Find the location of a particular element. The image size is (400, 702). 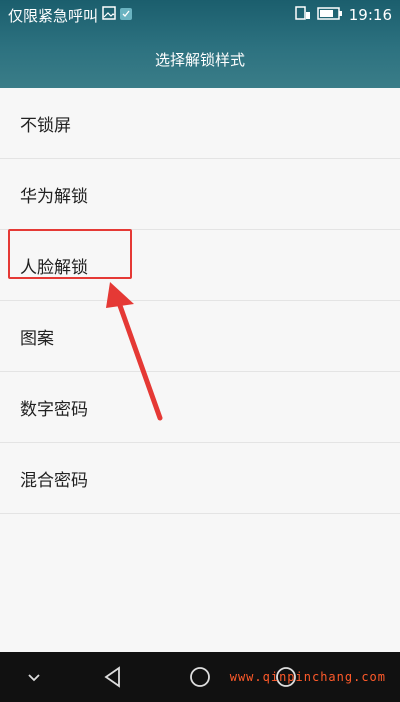

home-icon is located at coordinates (200, 677).